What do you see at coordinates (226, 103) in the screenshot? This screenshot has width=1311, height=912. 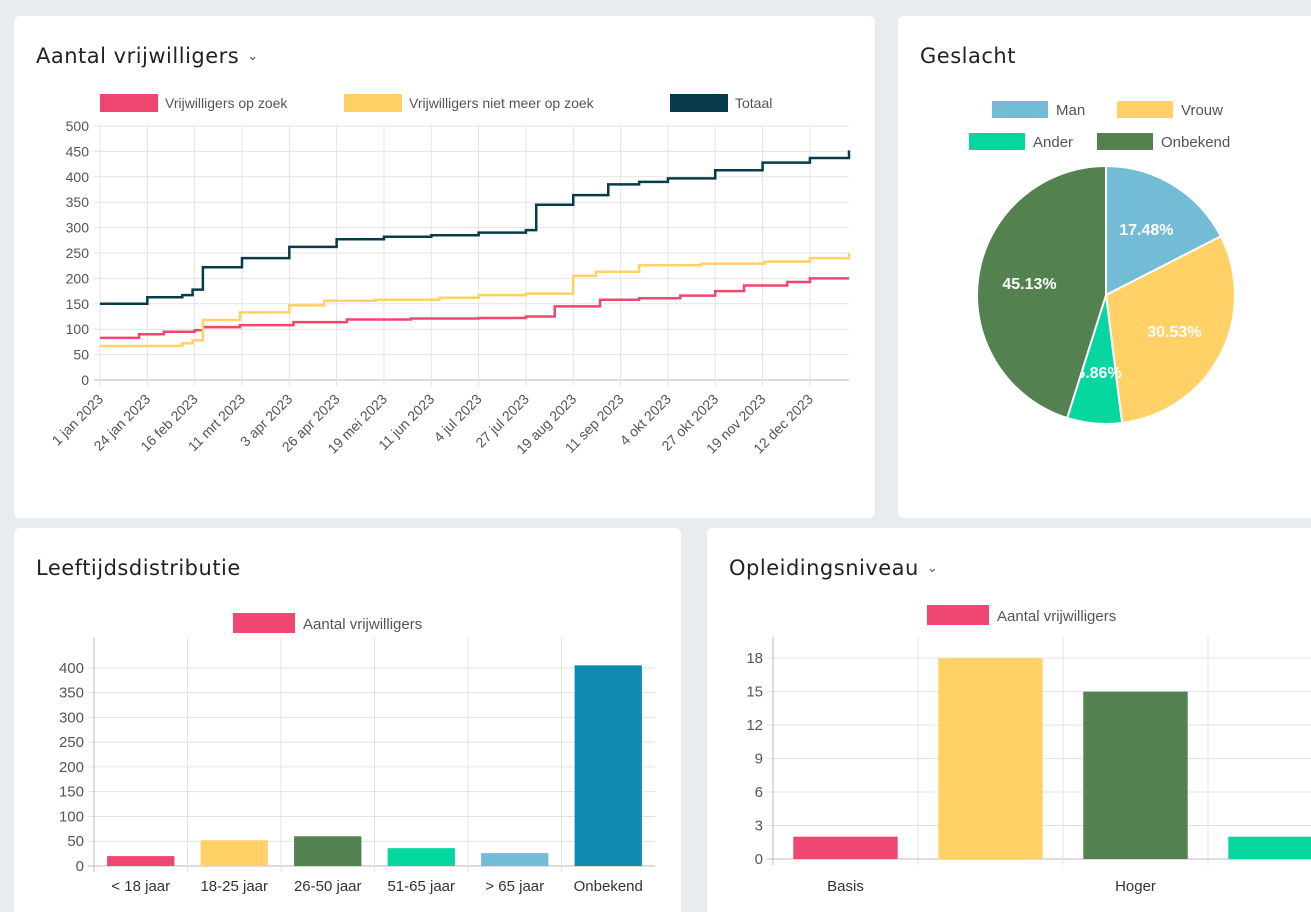 I see `legend-label: Vrijwilligers op zoek` at bounding box center [226, 103].